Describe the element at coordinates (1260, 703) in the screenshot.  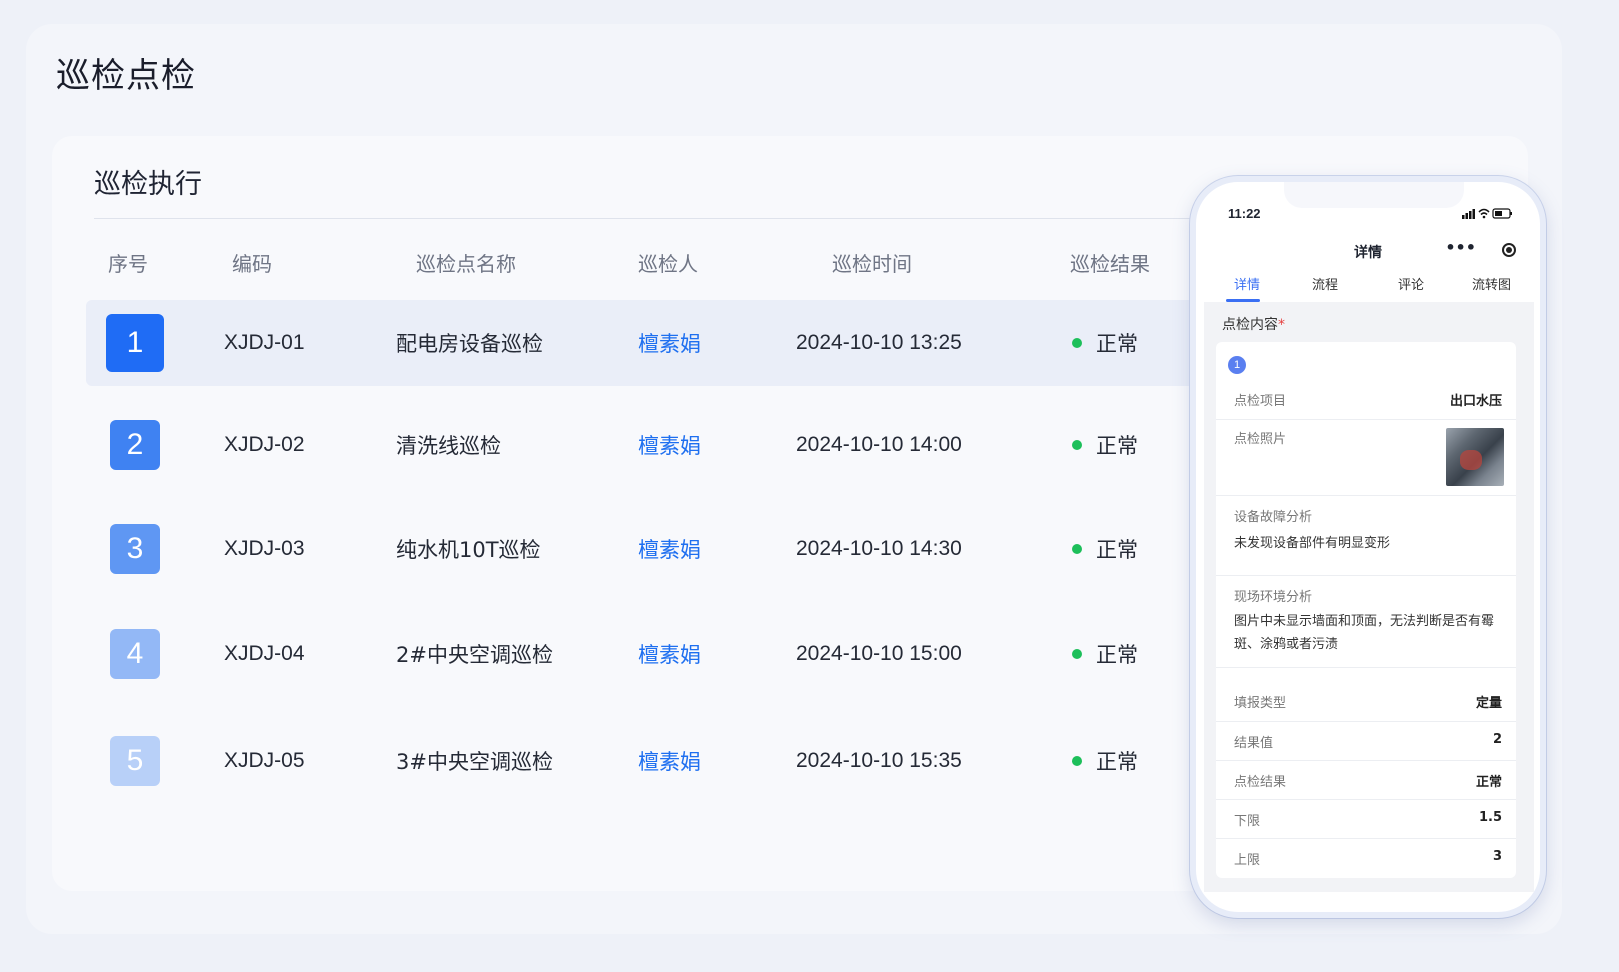
I see `field-label: 填报类型` at that location.